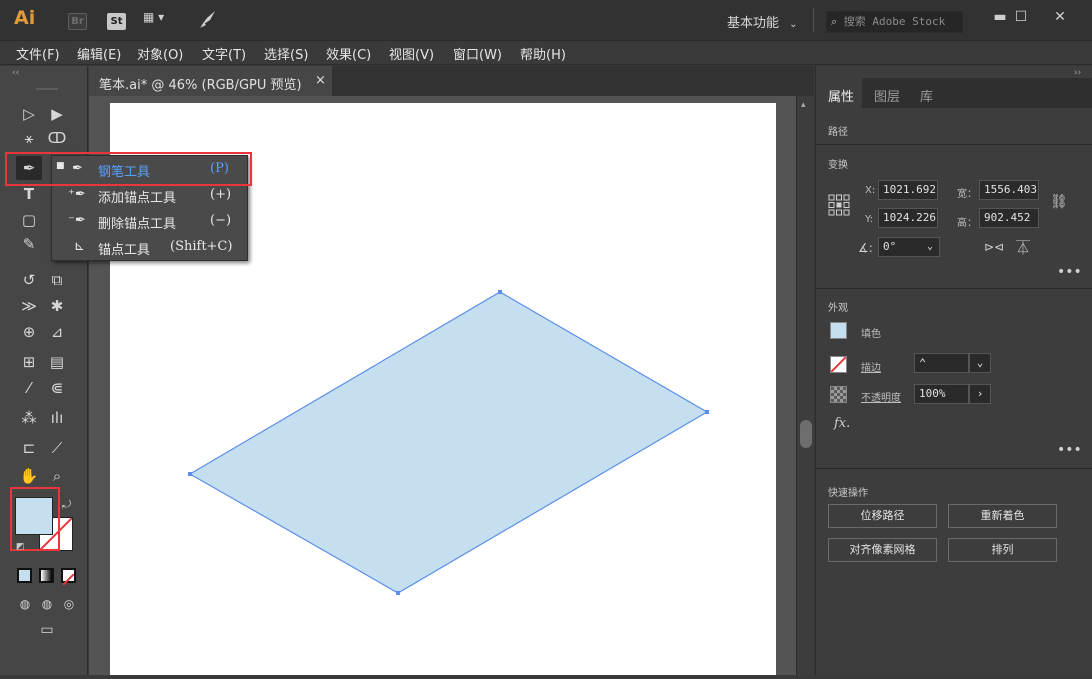 The width and height of the screenshot is (1092, 679). What do you see at coordinates (69, 604) in the screenshot?
I see `draw-inside-icon: ◎` at bounding box center [69, 604].